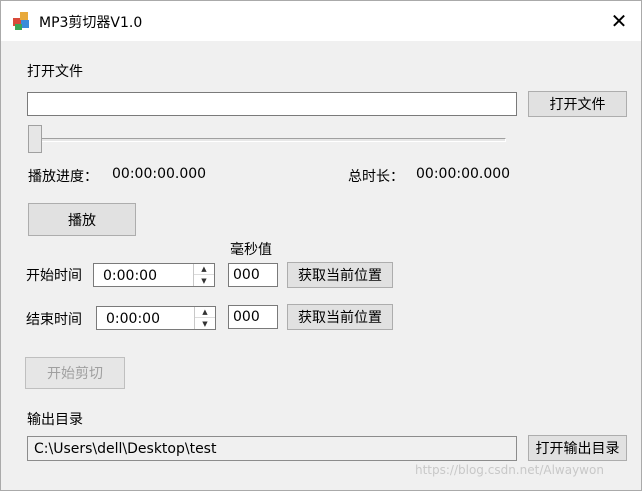  Describe the element at coordinates (321, 21) in the screenshot. I see `title-bar: MP3剪切器V1.0 ✕` at that location.